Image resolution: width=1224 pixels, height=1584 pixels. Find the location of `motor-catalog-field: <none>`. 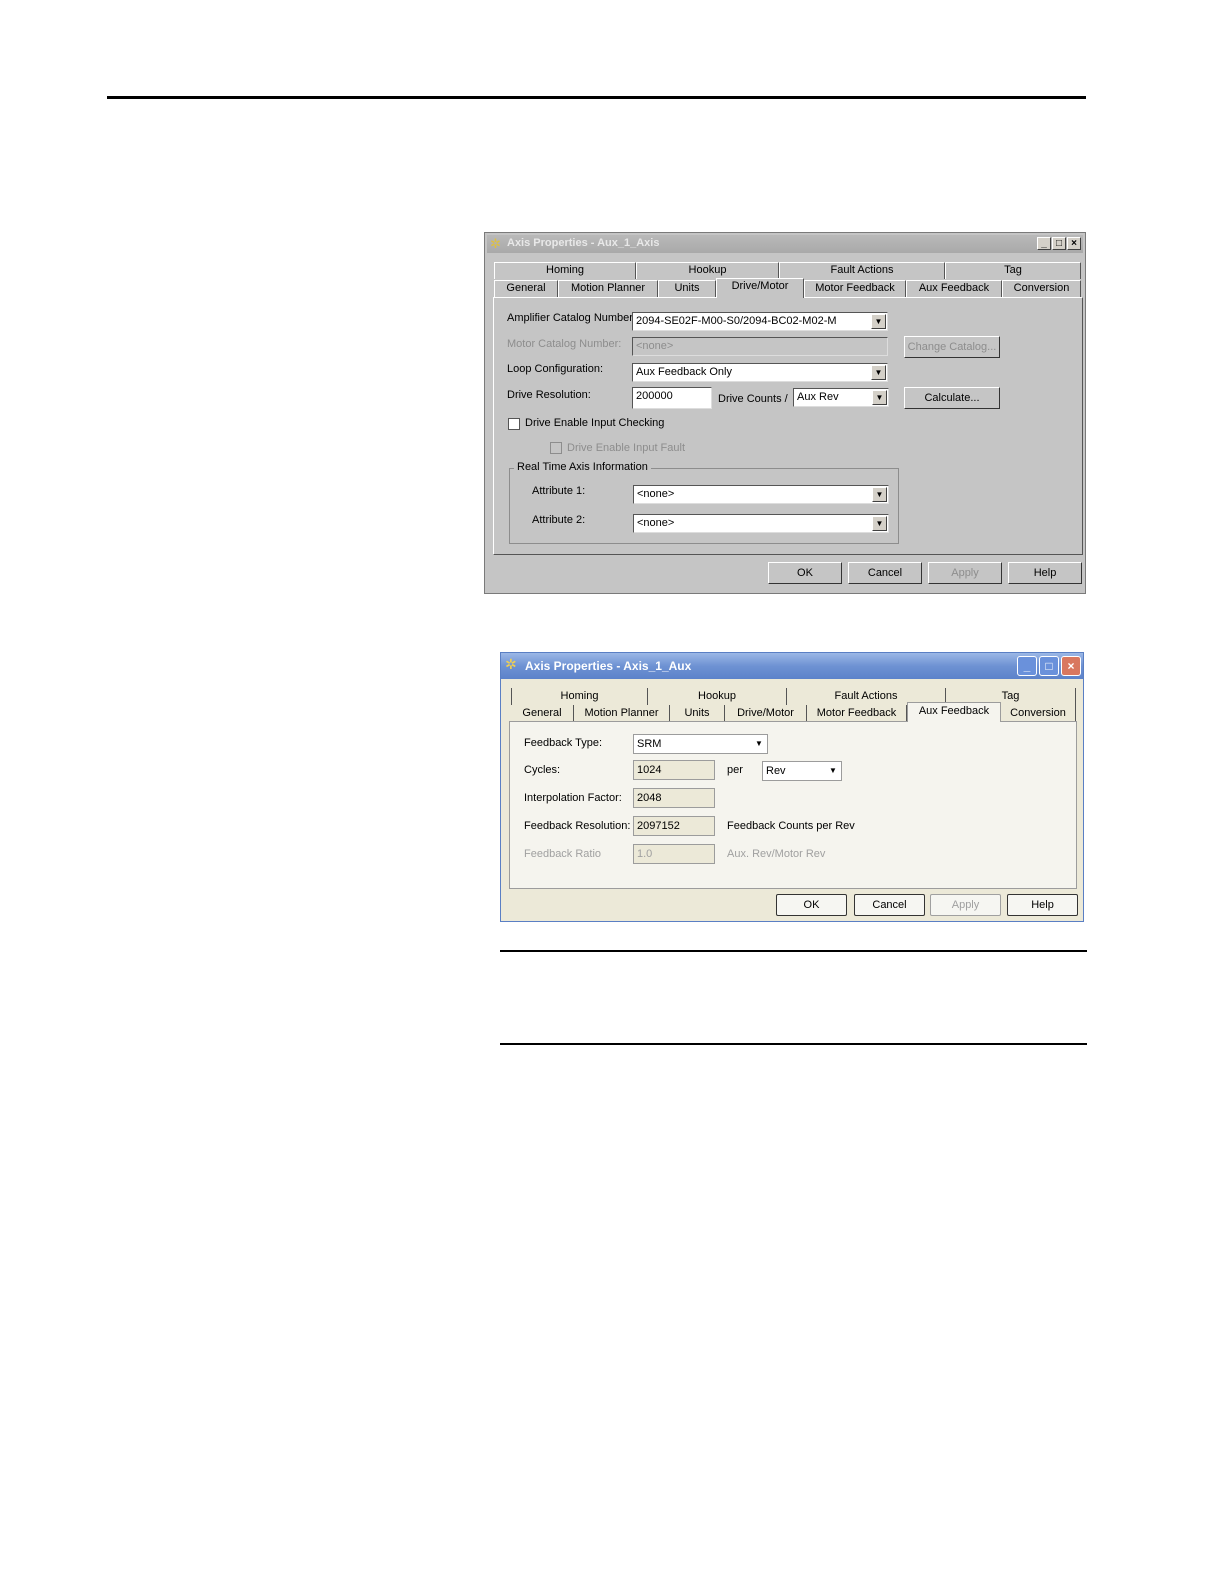

motor-catalog-field: <none> is located at coordinates (760, 346).